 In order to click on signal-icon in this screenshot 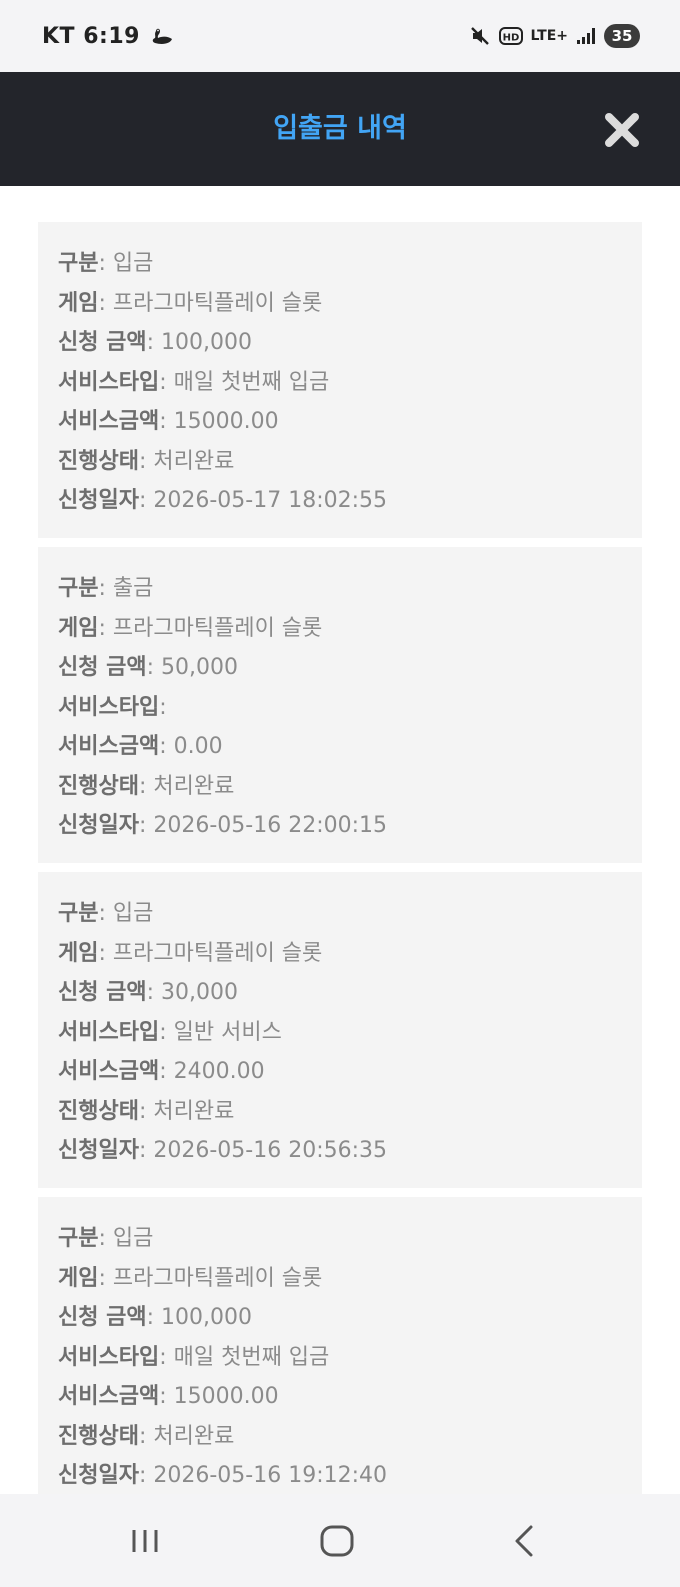, I will do `click(586, 36)`.